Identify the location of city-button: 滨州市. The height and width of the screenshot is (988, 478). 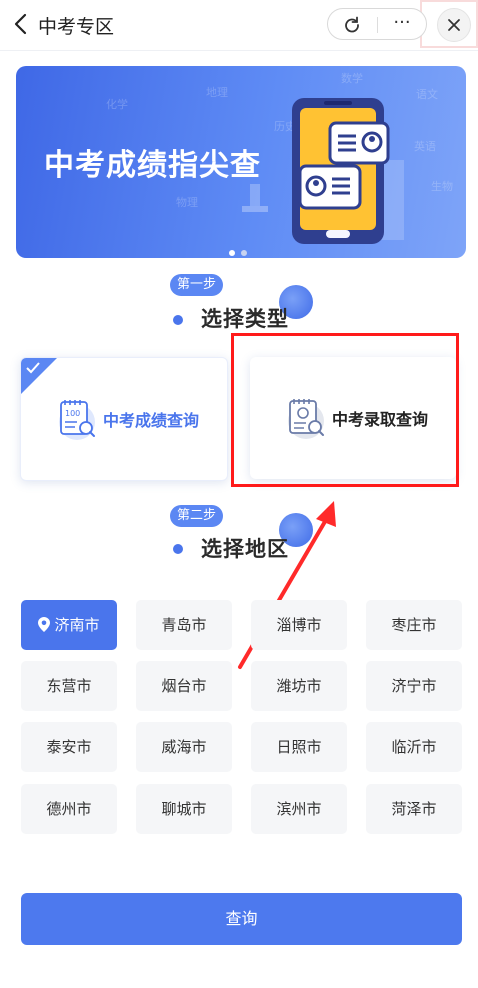
(299, 809).